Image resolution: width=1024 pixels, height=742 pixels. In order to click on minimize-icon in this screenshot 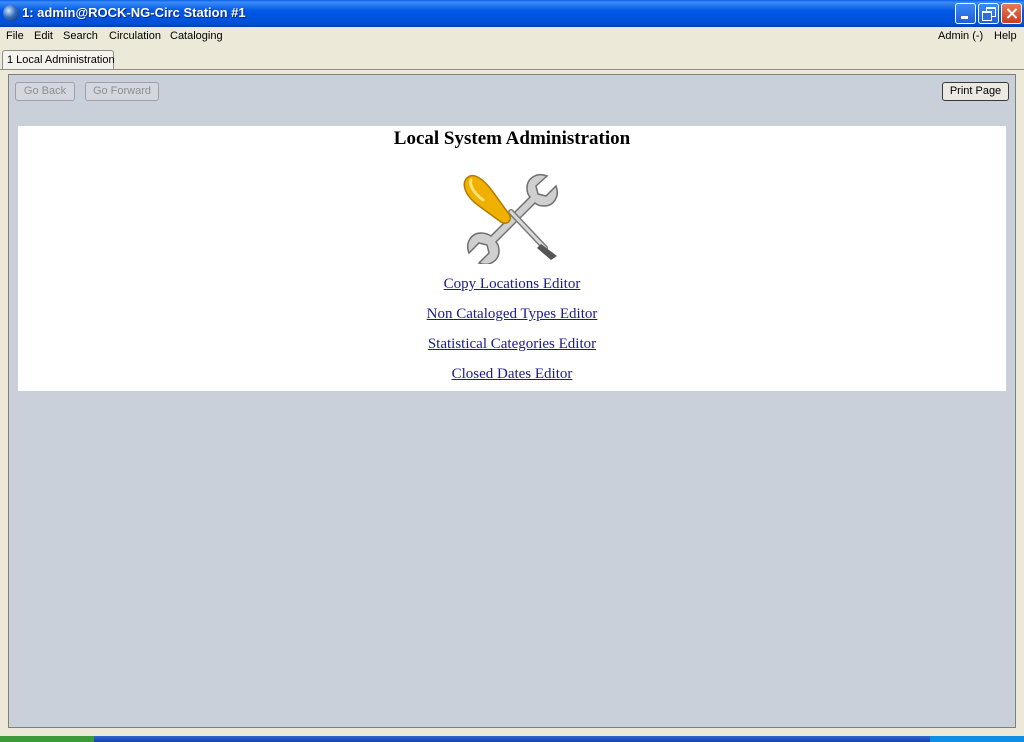, I will do `click(965, 13)`.